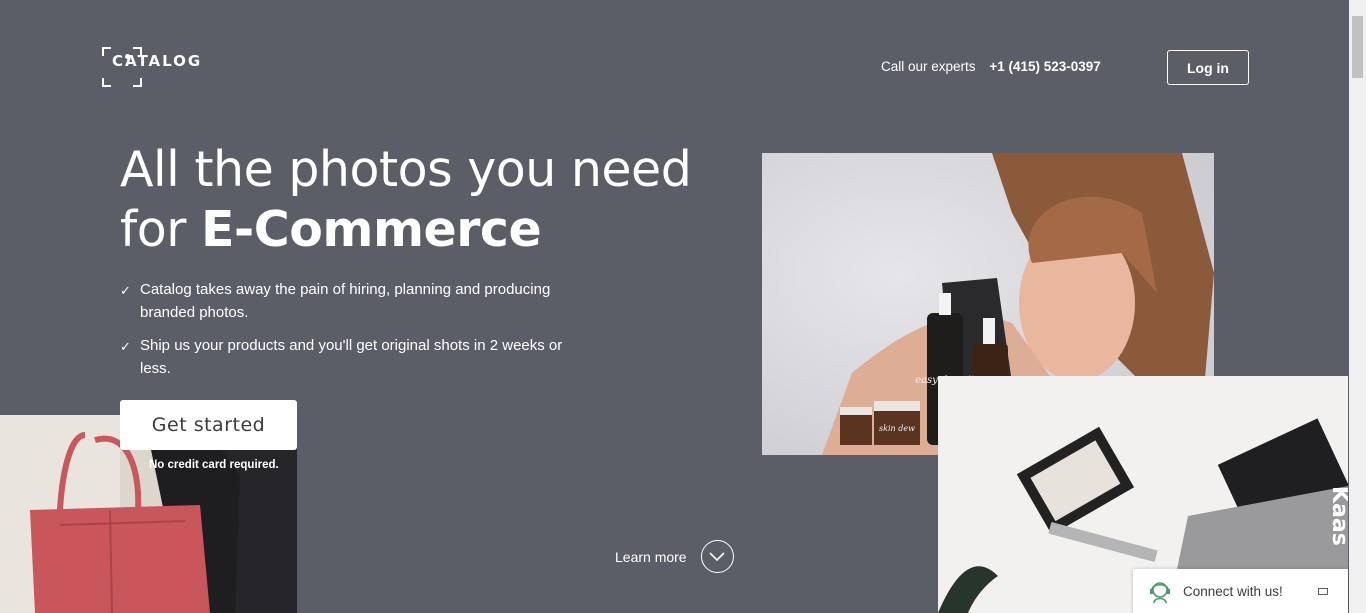  Describe the element at coordinates (214, 465) in the screenshot. I see `no-credit-card-note: No credit card required.` at that location.